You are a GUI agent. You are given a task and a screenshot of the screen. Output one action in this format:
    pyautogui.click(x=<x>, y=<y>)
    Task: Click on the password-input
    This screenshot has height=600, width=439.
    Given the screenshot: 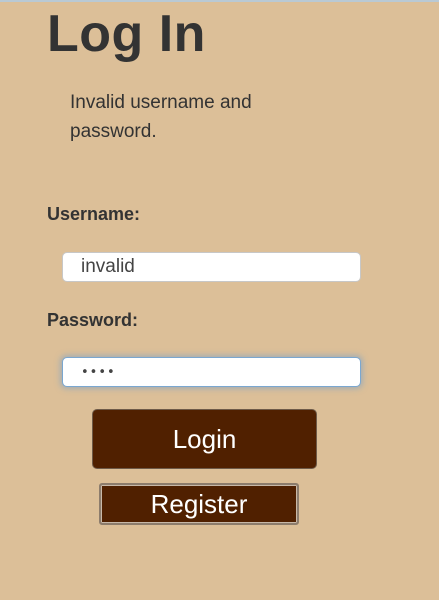 What is the action you would take?
    pyautogui.click(x=211, y=372)
    